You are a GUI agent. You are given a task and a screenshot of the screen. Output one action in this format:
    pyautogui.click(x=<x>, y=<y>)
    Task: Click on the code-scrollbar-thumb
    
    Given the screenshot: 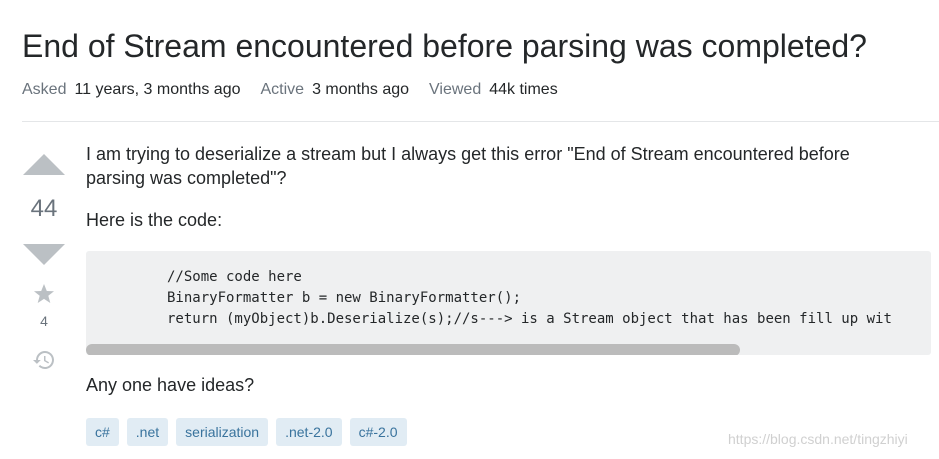 What is the action you would take?
    pyautogui.click(x=413, y=349)
    